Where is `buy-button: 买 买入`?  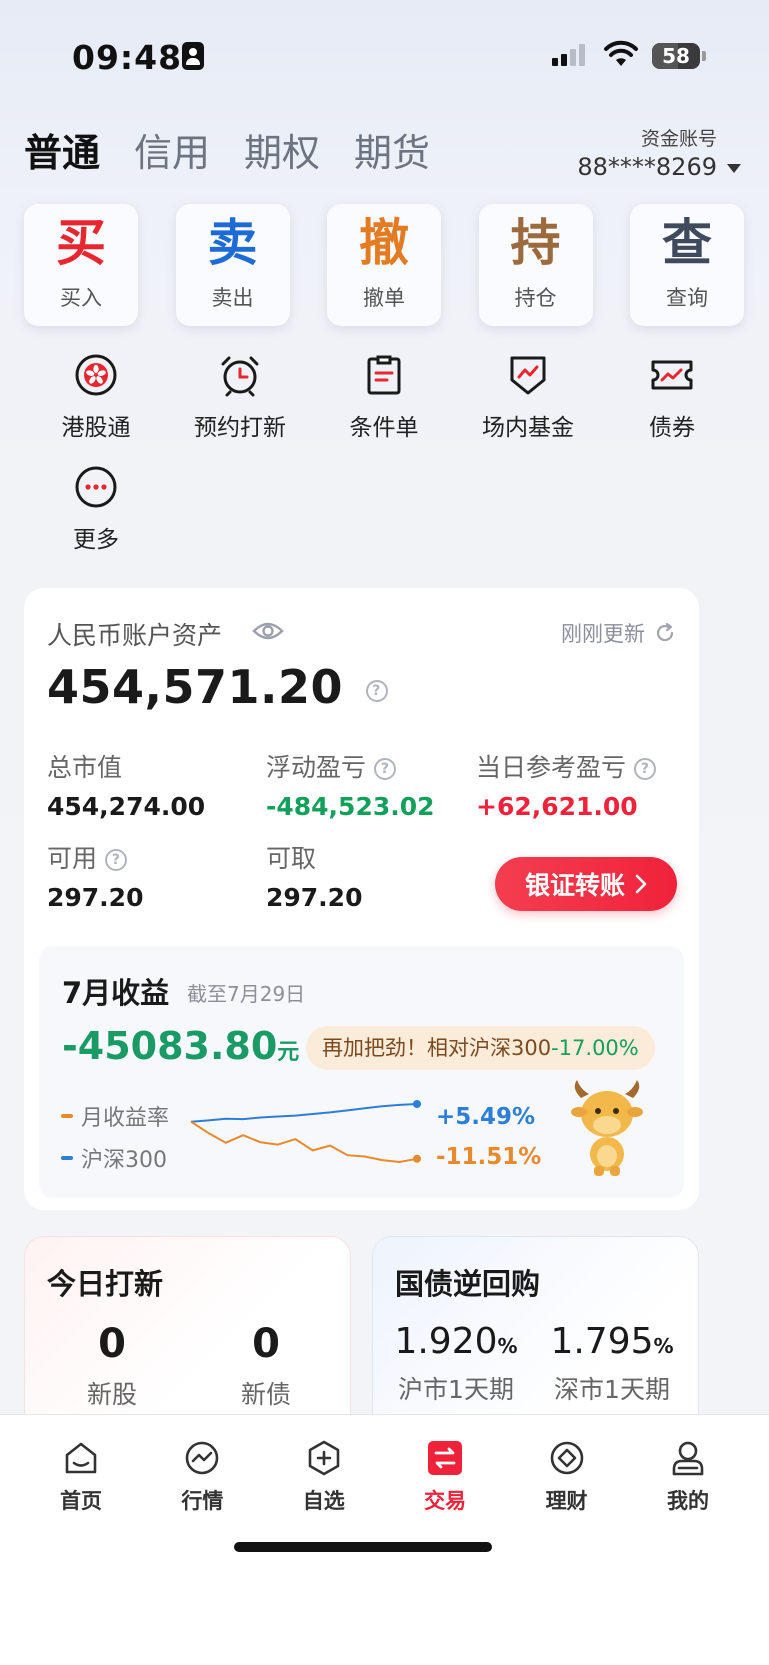 buy-button: 买 买入 is located at coordinates (81, 265).